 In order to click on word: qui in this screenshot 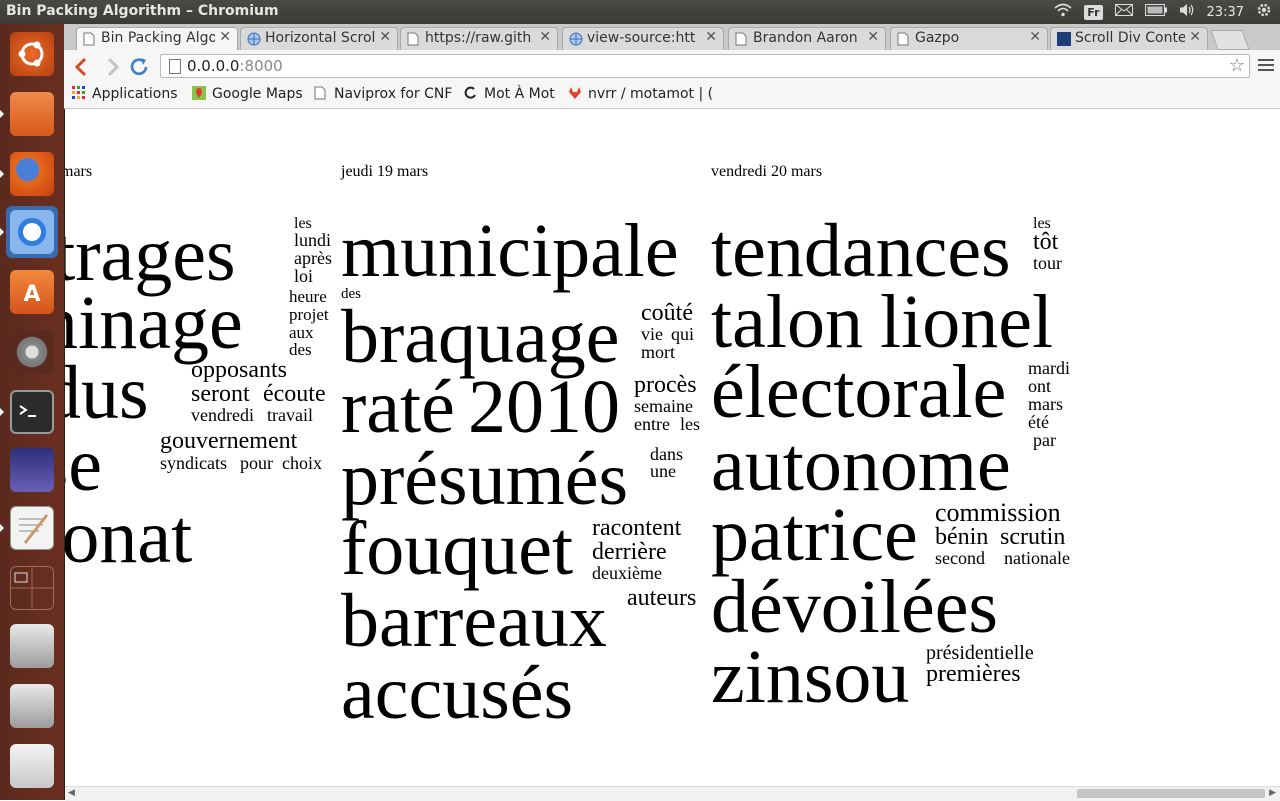, I will do `click(683, 334)`.